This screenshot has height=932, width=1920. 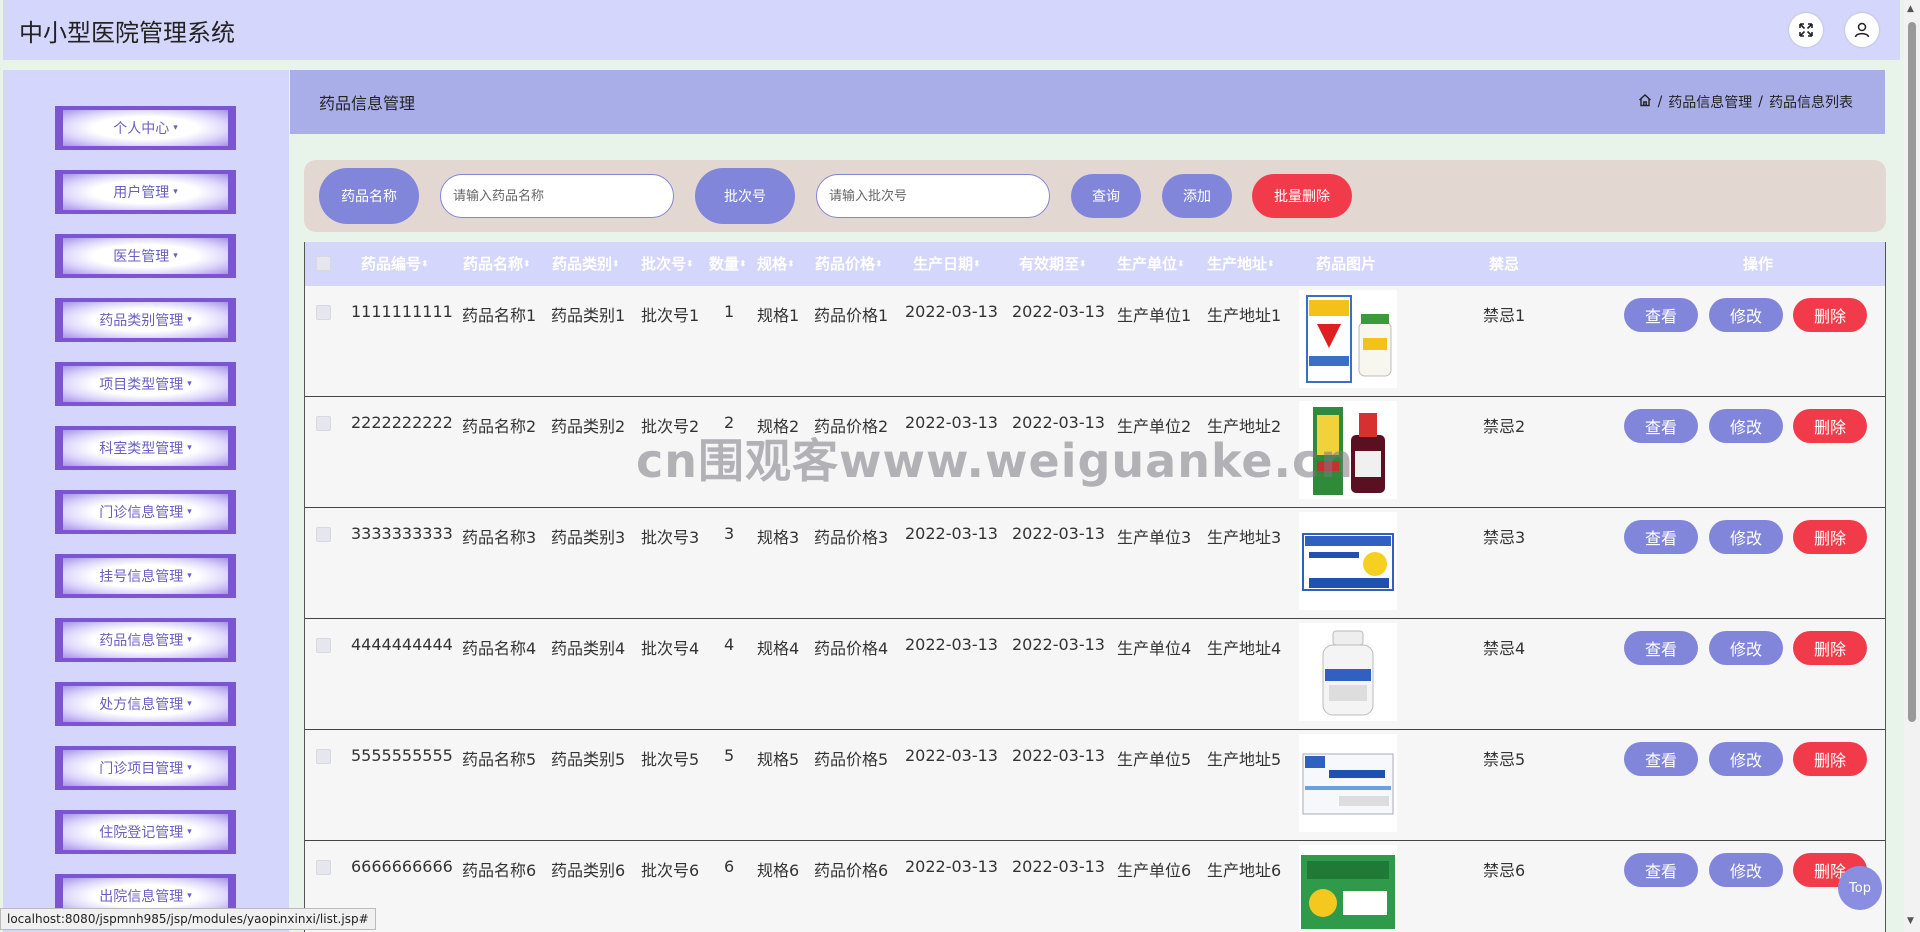 What do you see at coordinates (1504, 537) in the screenshot?
I see `cell-taboo: 禁忌3` at bounding box center [1504, 537].